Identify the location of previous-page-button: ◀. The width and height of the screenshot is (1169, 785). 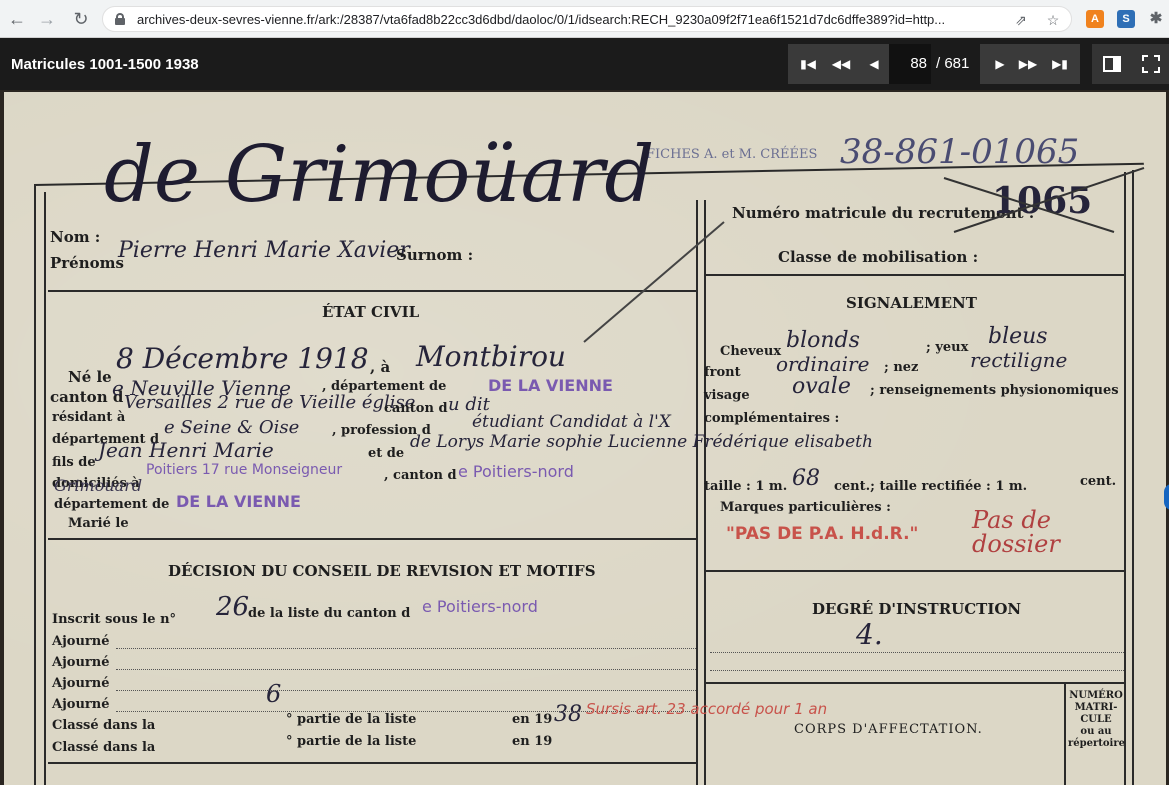
(874, 64).